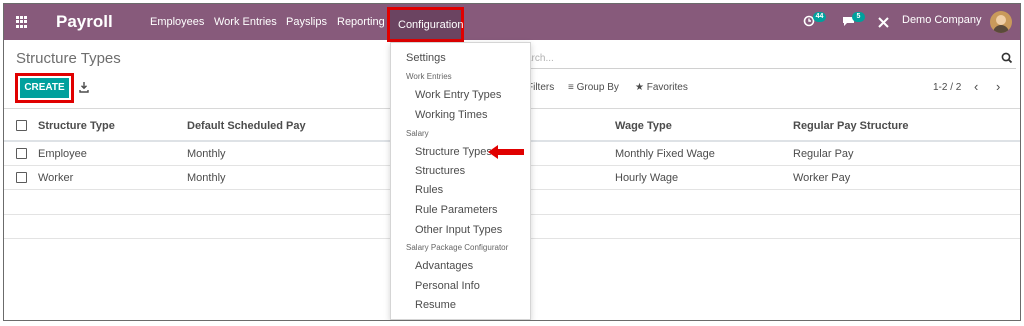 The width and height of the screenshot is (1024, 326). I want to click on dropdown-header-salary: Salary, so click(417, 133).